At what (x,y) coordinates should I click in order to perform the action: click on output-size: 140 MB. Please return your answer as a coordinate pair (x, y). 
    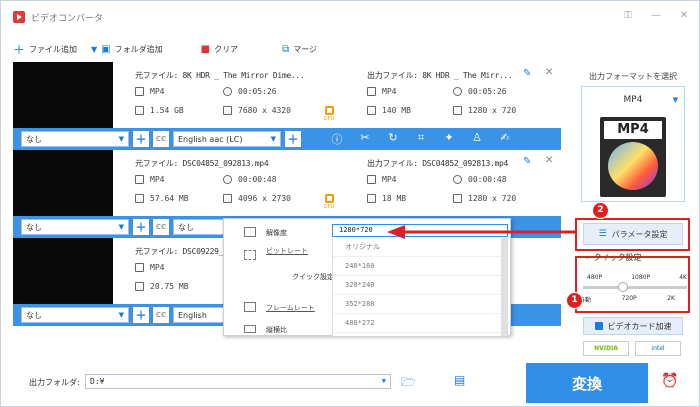
    Looking at the image, I should click on (389, 110).